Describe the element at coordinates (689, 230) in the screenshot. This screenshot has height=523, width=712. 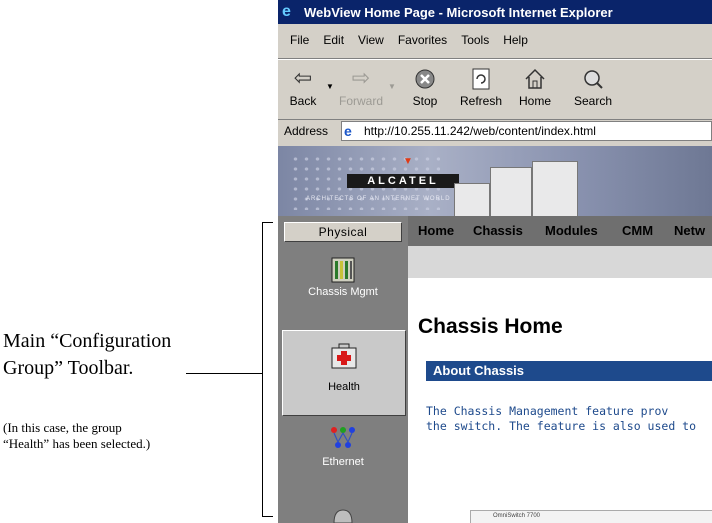
I see `nav-network: Netw` at that location.